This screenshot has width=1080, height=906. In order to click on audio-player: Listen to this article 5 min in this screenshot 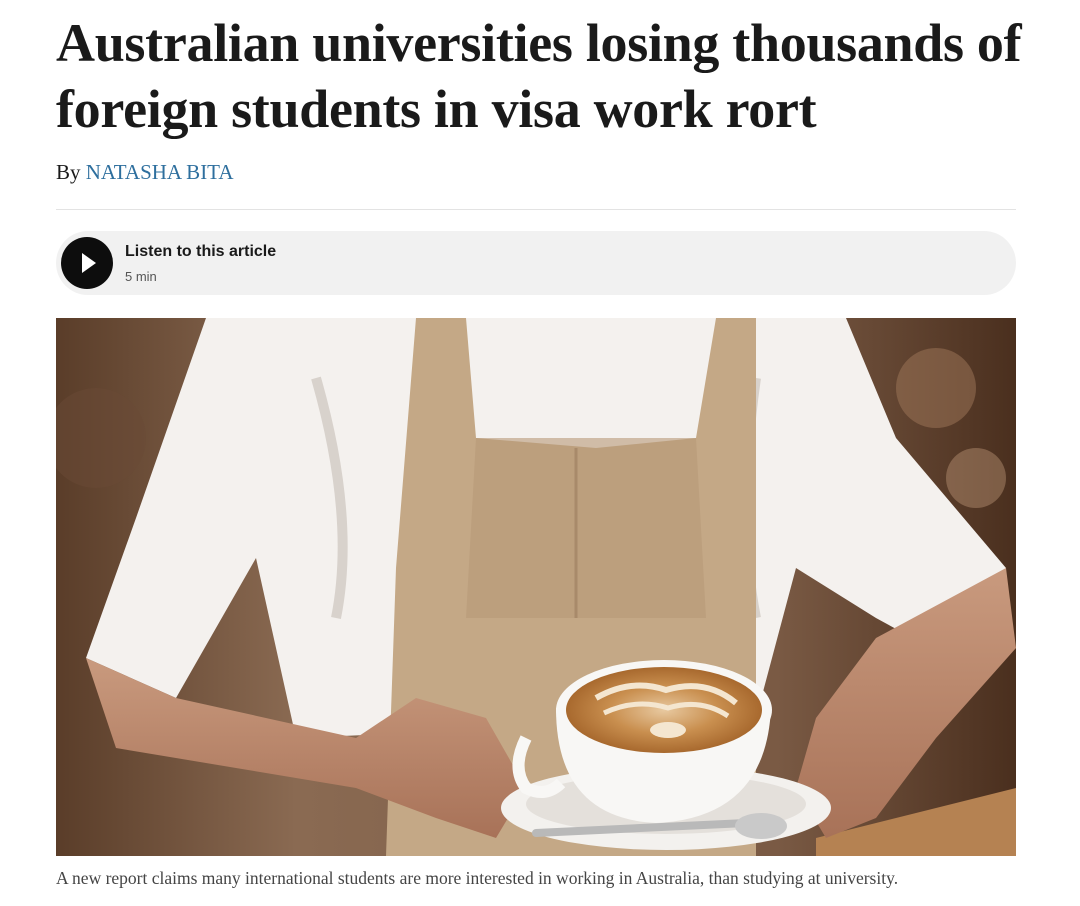, I will do `click(536, 263)`.